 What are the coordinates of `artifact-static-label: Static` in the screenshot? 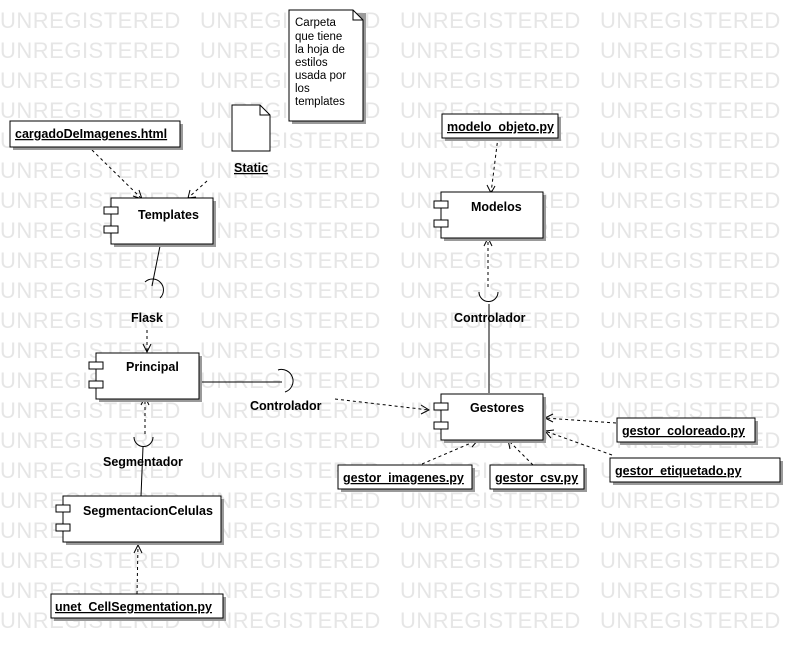 It's located at (251, 168).